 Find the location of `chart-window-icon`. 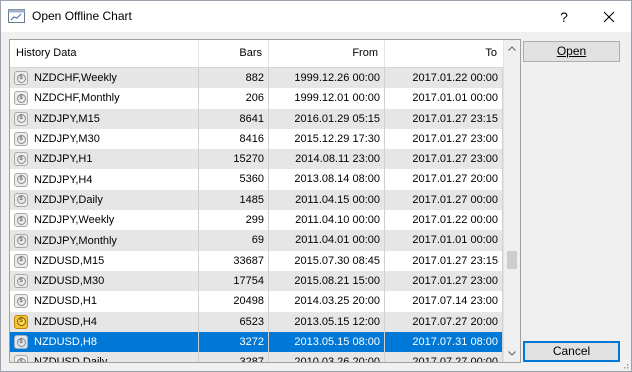

chart-window-icon is located at coordinates (16, 16).